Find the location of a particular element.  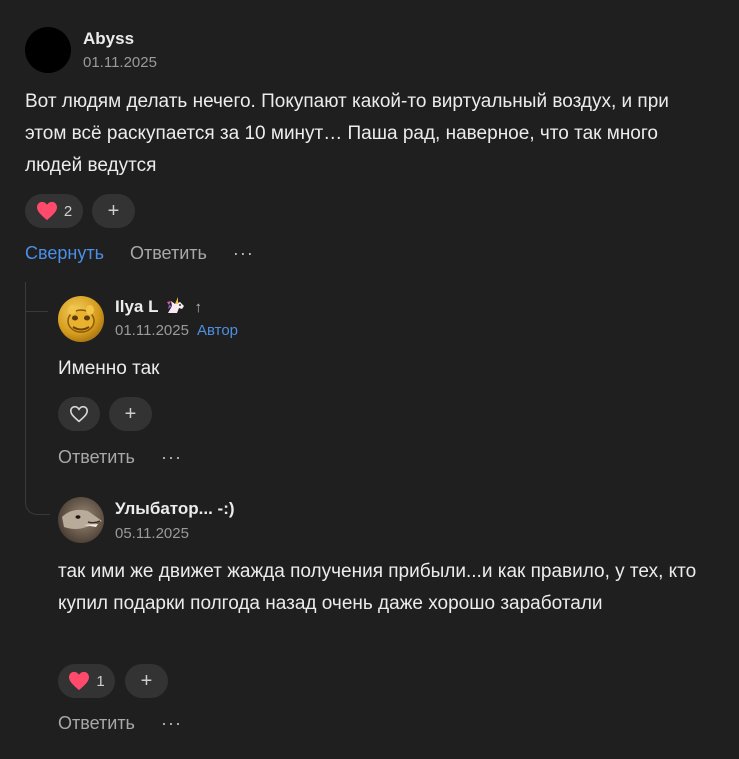

author-arrow-icon: ↑ is located at coordinates (198, 307).